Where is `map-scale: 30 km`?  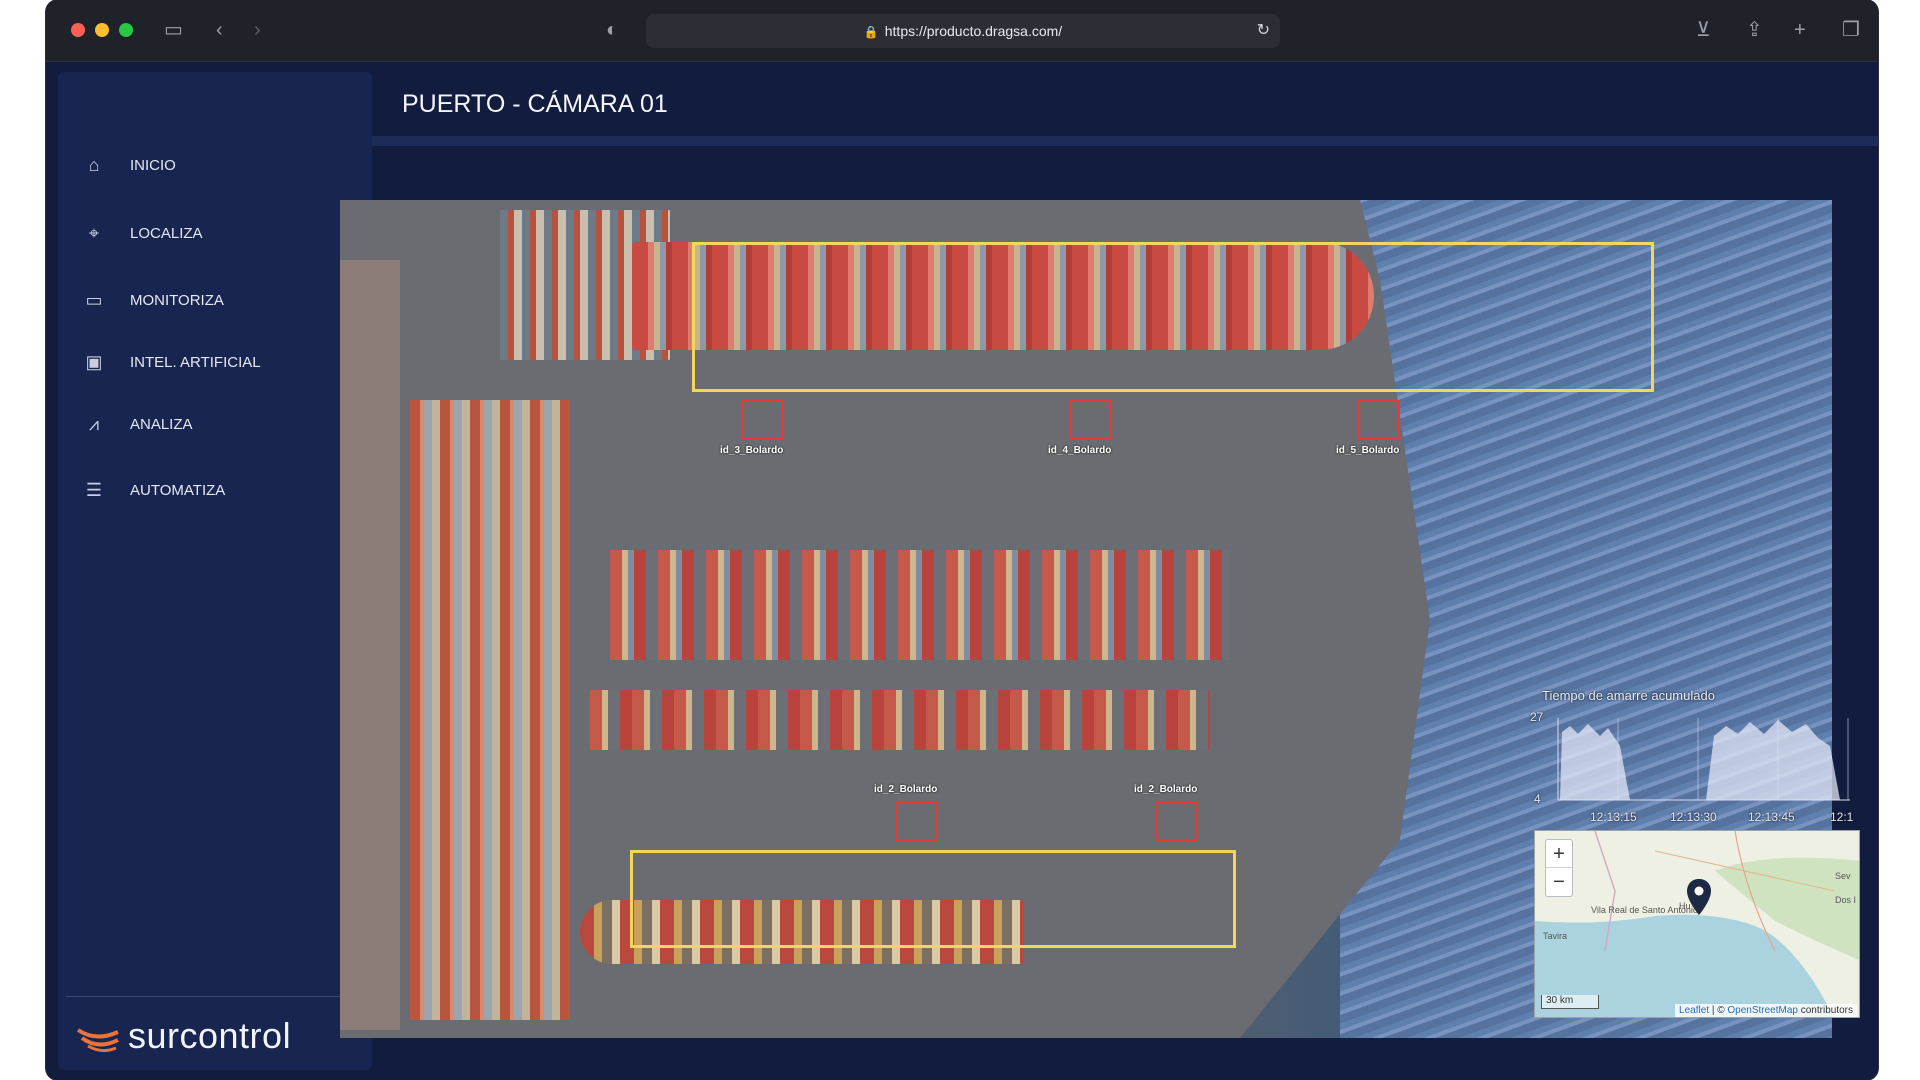
map-scale: 30 km is located at coordinates (1570, 1002).